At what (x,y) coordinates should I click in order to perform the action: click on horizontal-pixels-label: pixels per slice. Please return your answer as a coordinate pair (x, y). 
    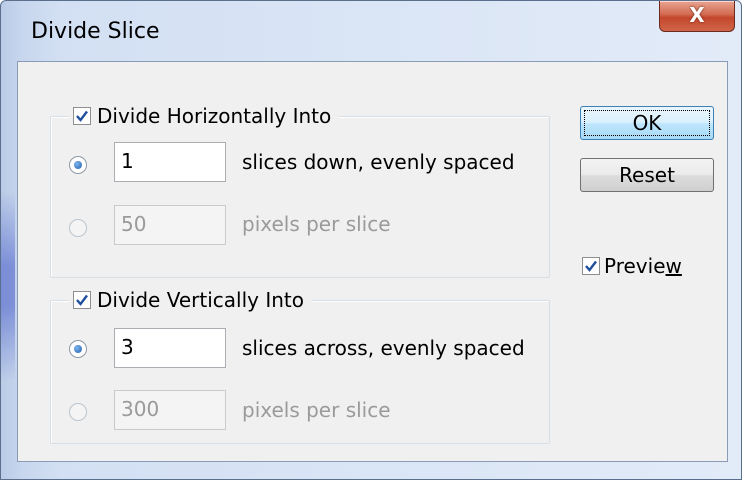
    Looking at the image, I should click on (316, 224).